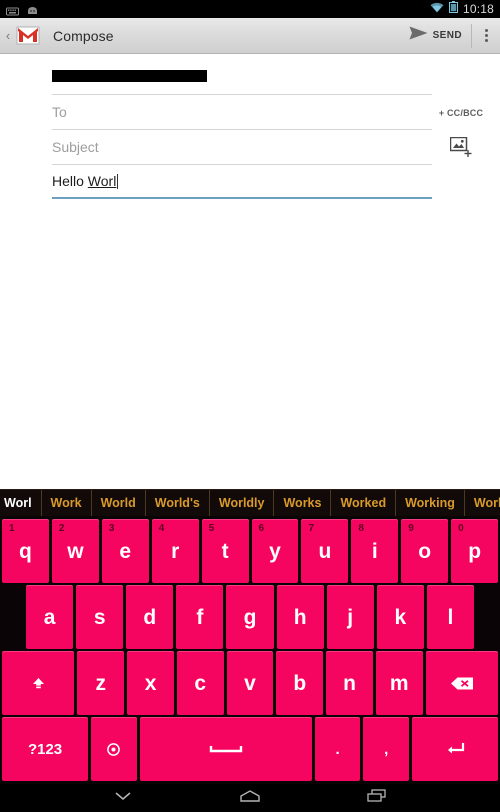 Image resolution: width=500 pixels, height=812 pixels. What do you see at coordinates (225, 749) in the screenshot?
I see `space-key` at bounding box center [225, 749].